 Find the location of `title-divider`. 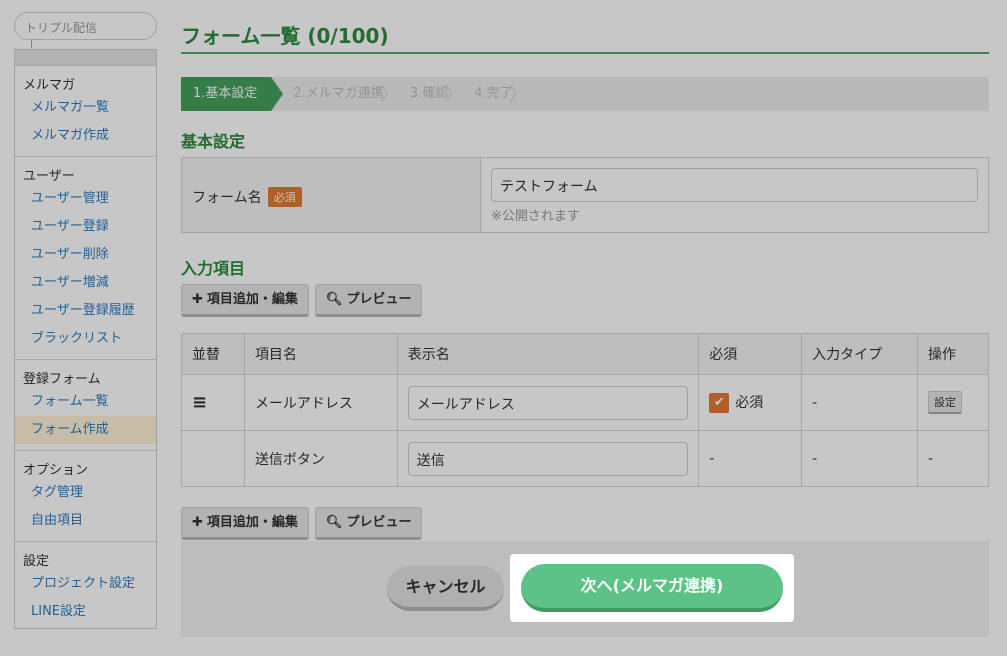

title-divider is located at coordinates (585, 53).